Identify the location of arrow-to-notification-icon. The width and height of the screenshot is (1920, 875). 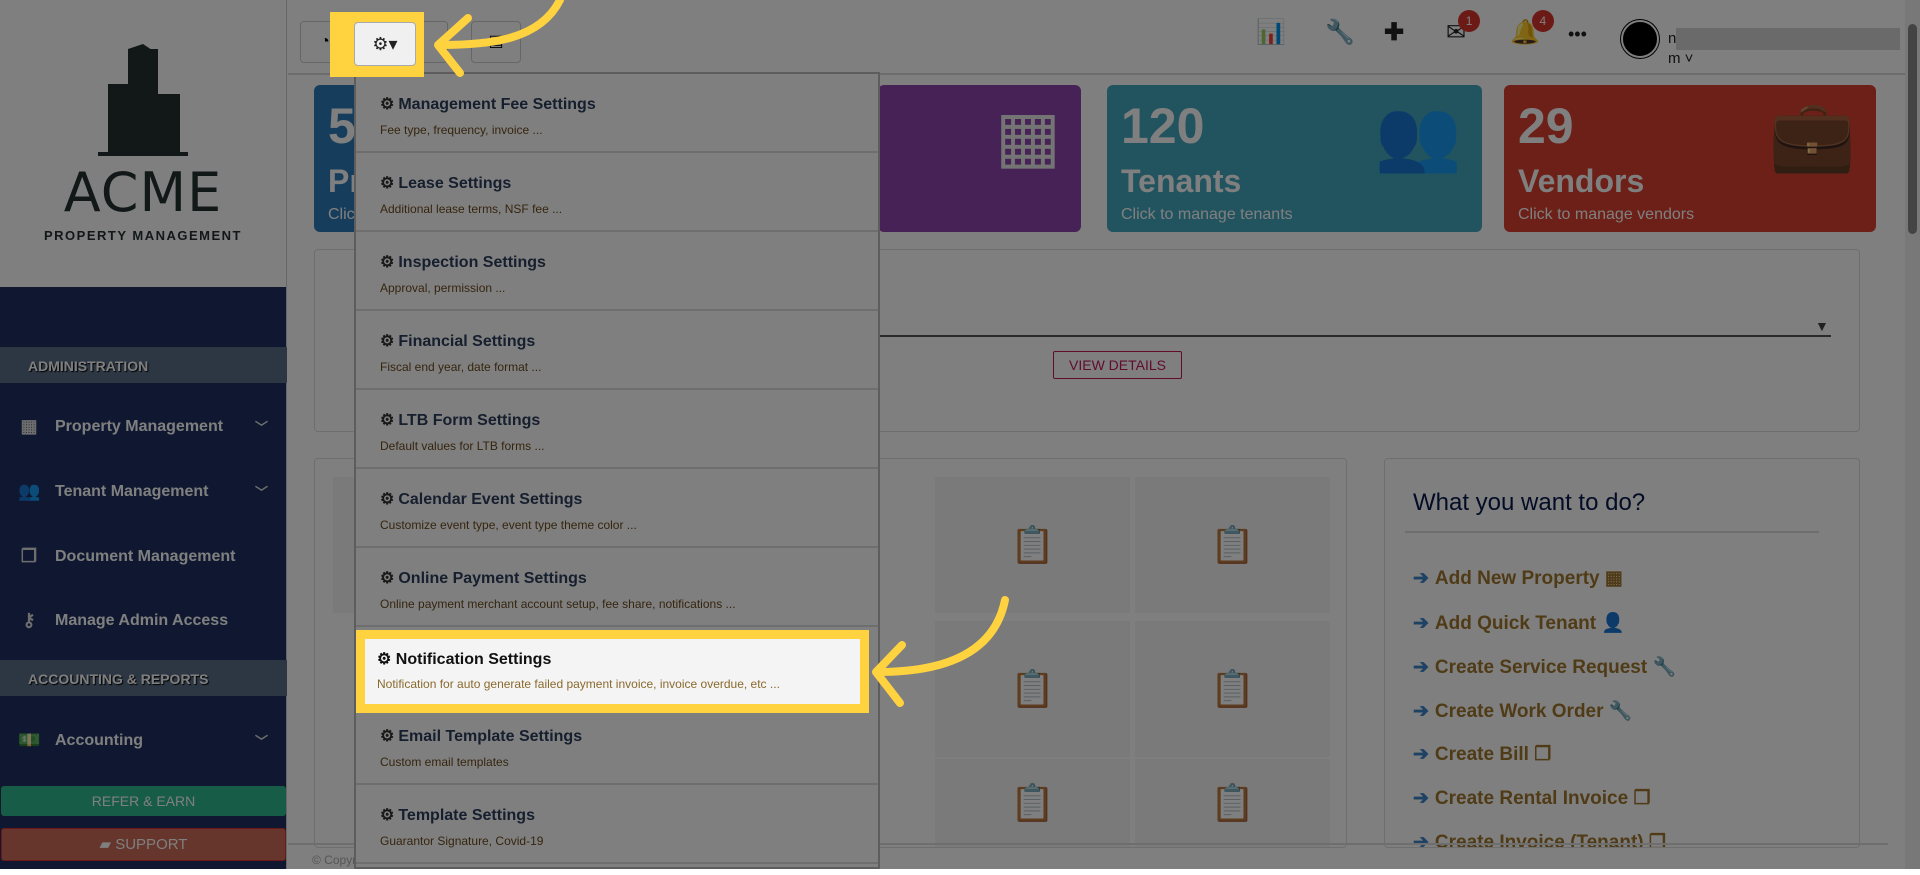
(941, 636).